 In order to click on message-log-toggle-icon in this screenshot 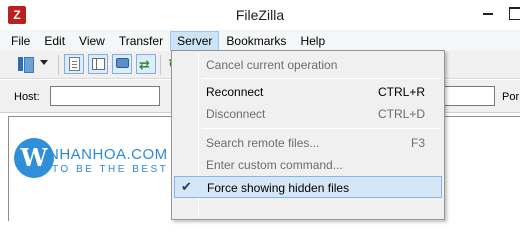, I will do `click(74, 64)`.